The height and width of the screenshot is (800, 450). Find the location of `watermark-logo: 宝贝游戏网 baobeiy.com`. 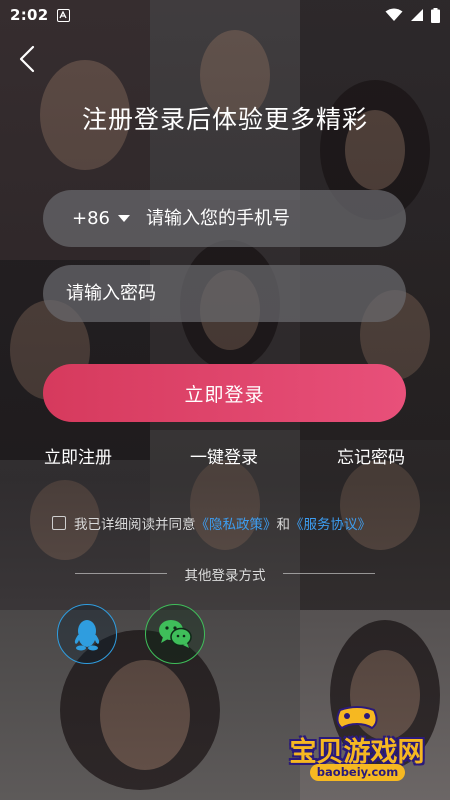

watermark-logo: 宝贝游戏网 baobeiy.com is located at coordinates (357, 744).